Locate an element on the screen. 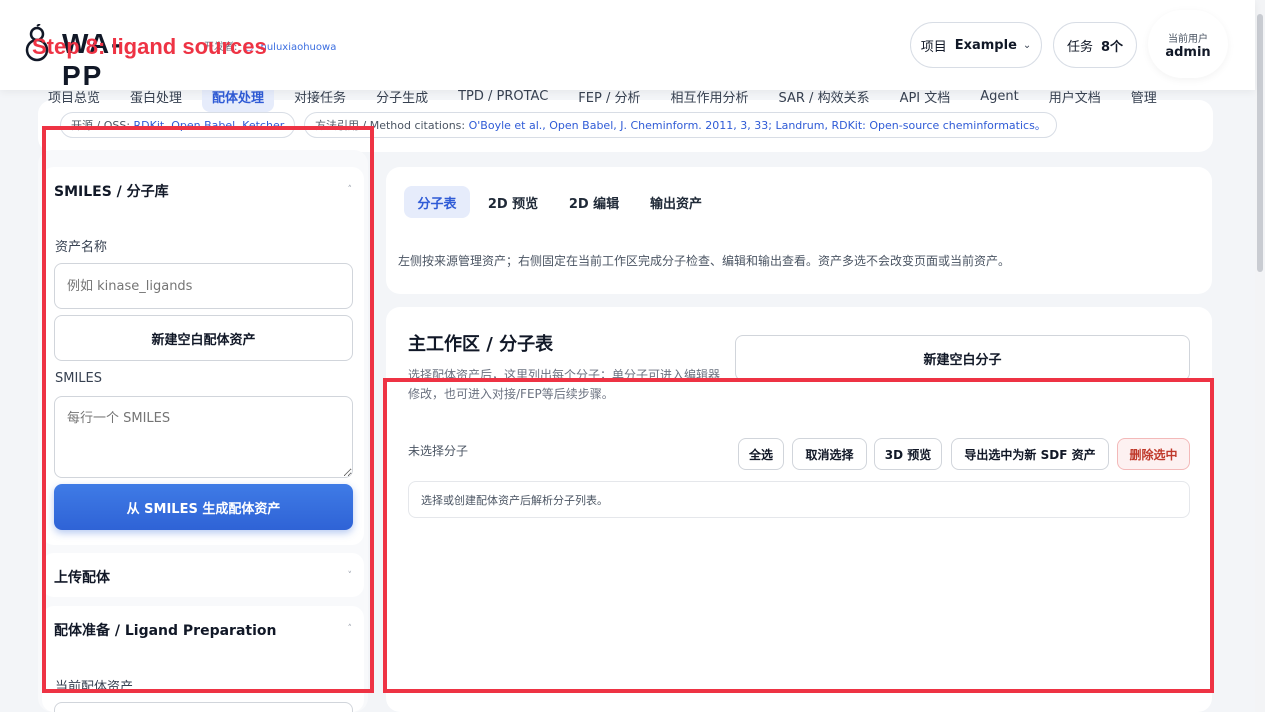 Image resolution: width=1265 pixels, height=712 pixels. step-annotation: Step 8: ligand sources is located at coordinates (149, 46).